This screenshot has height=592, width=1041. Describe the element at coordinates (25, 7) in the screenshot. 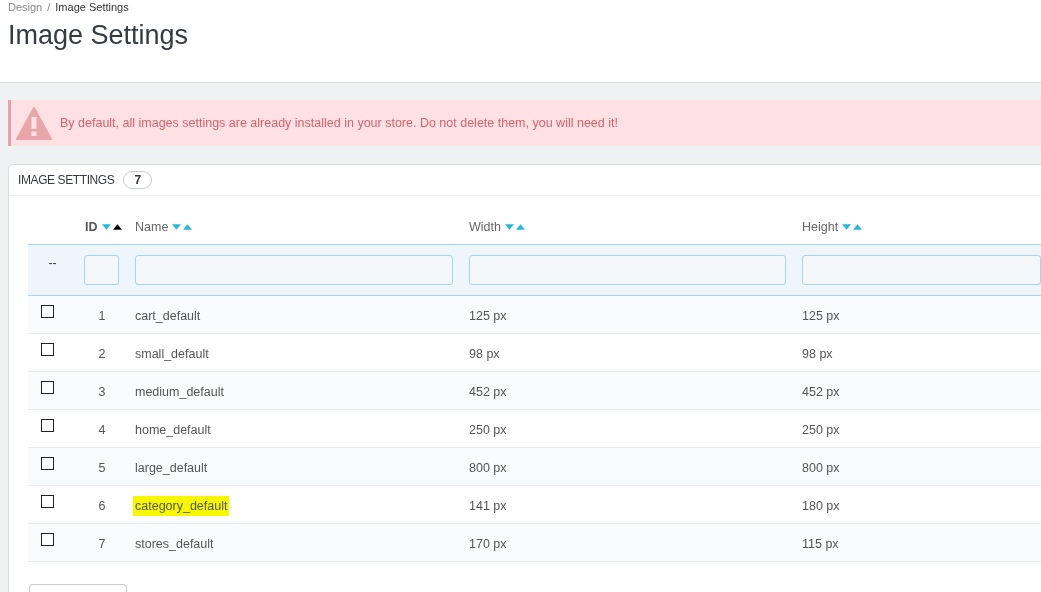

I see `breadcrumb-link: Design` at that location.